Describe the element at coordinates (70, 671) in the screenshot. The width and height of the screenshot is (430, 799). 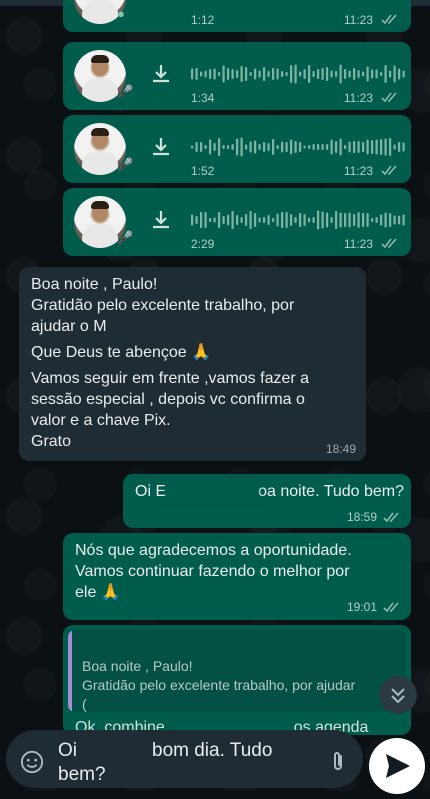
I see `quote-bar` at that location.